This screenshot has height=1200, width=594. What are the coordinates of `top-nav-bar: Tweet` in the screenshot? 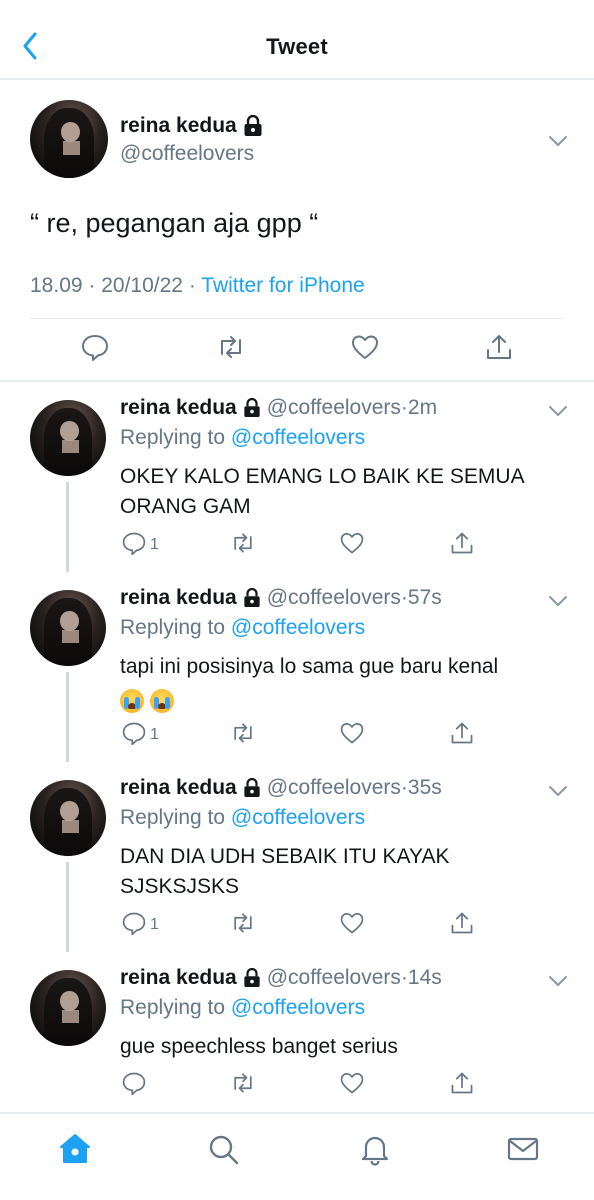 It's located at (297, 40).